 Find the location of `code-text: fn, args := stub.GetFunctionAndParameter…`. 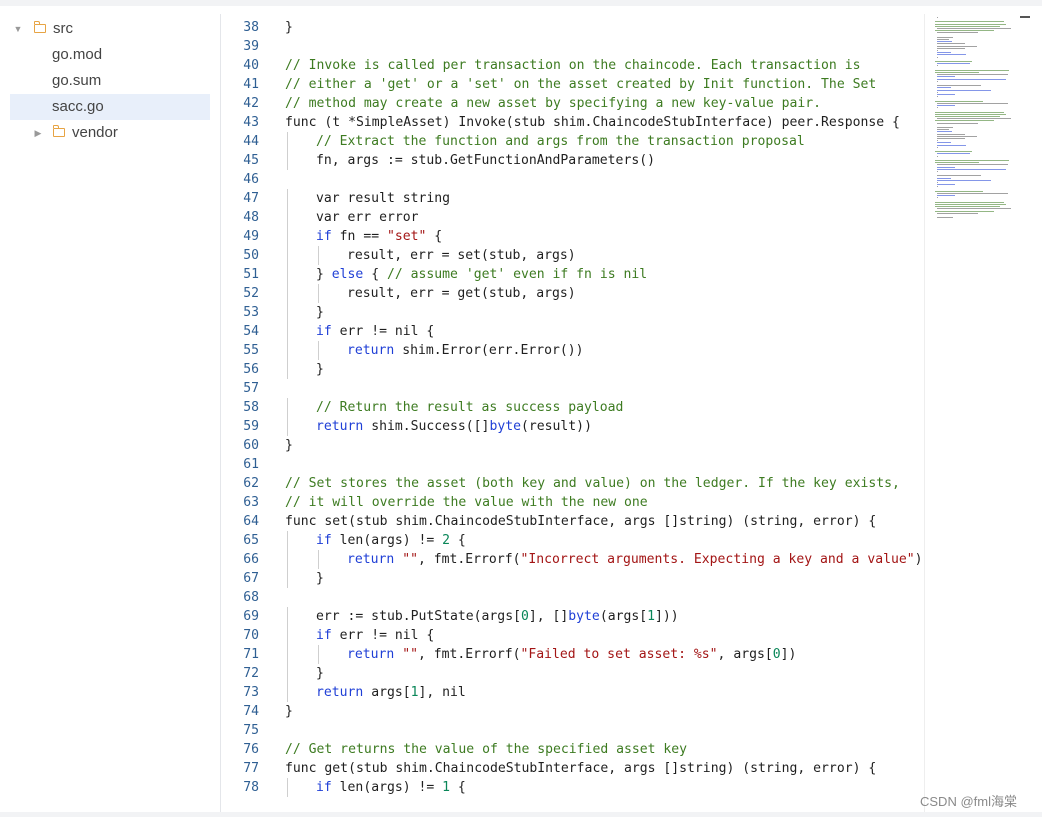

code-text: fn, args := stub.GetFunctionAndParameter… is located at coordinates (485, 160).